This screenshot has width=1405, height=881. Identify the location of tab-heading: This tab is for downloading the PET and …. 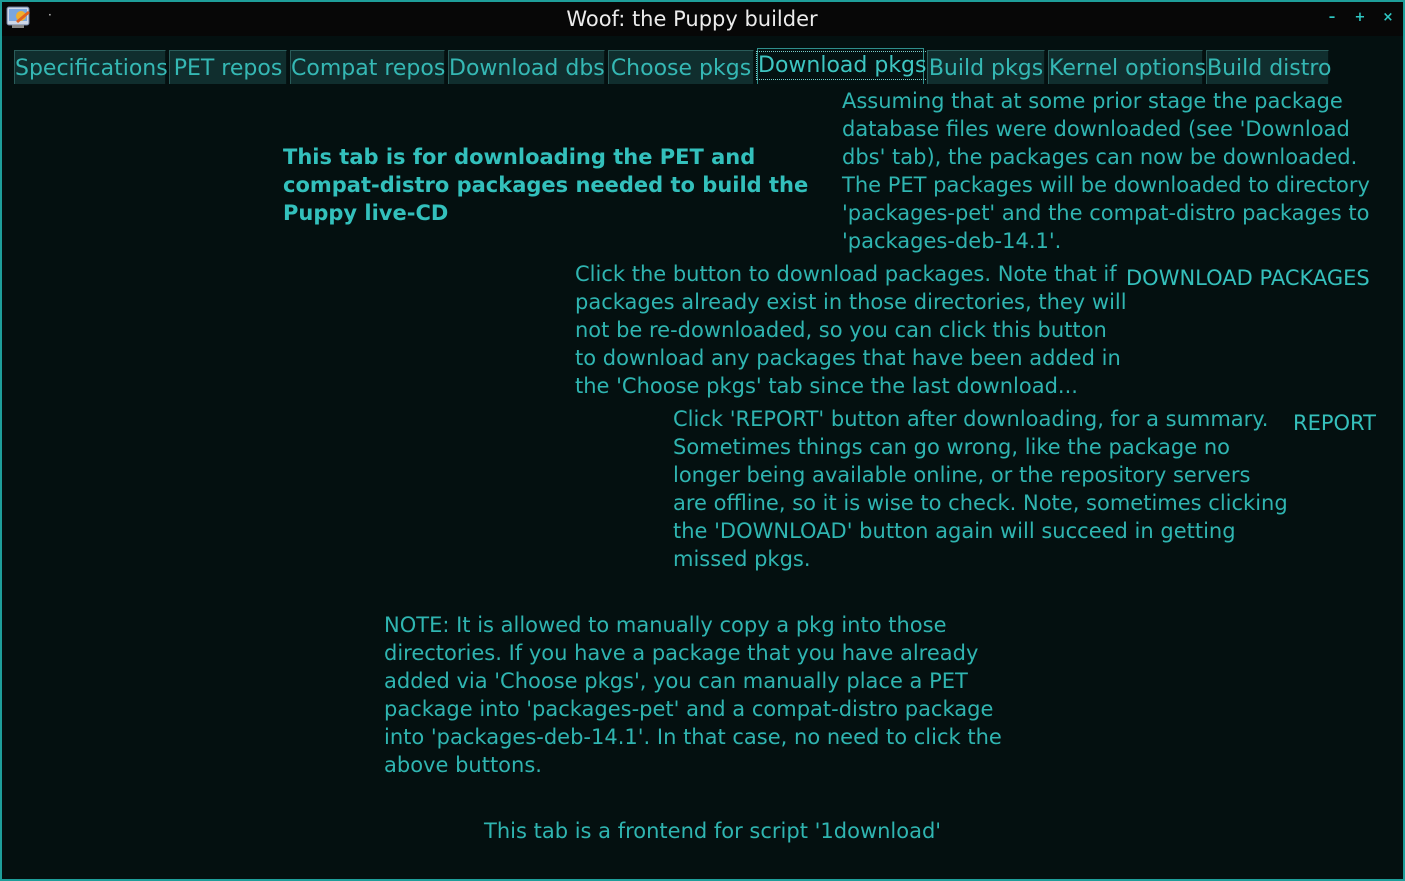
(546, 185).